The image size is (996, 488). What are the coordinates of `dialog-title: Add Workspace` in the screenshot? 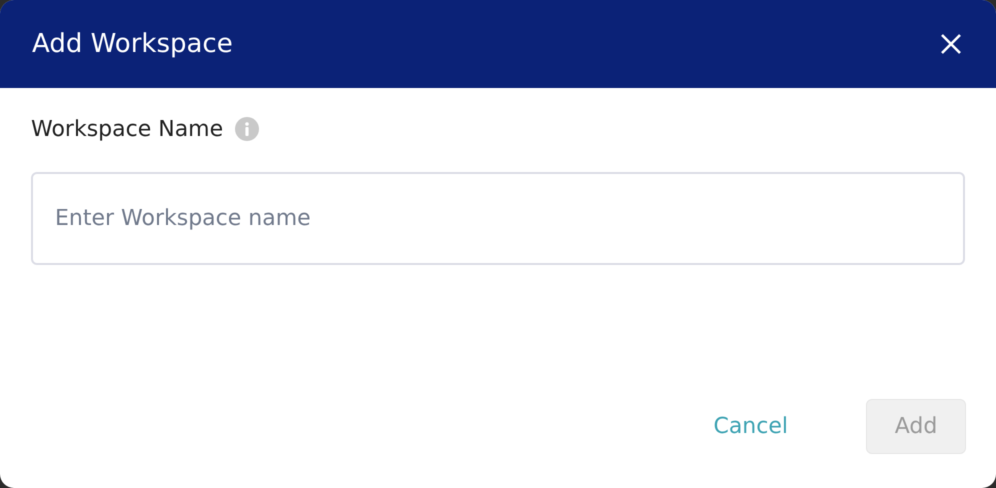 It's located at (132, 44).